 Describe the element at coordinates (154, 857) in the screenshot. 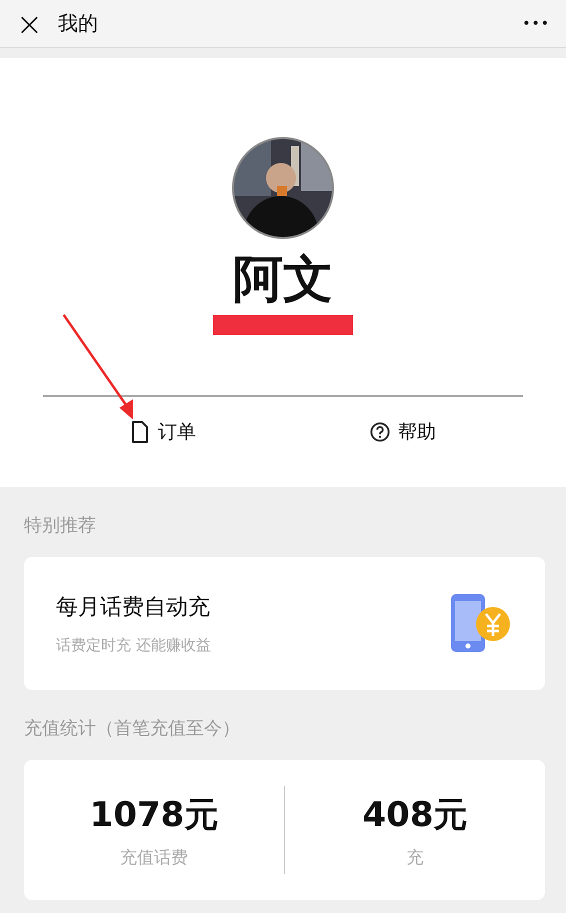

I see `stat-label: 充值话费` at that location.